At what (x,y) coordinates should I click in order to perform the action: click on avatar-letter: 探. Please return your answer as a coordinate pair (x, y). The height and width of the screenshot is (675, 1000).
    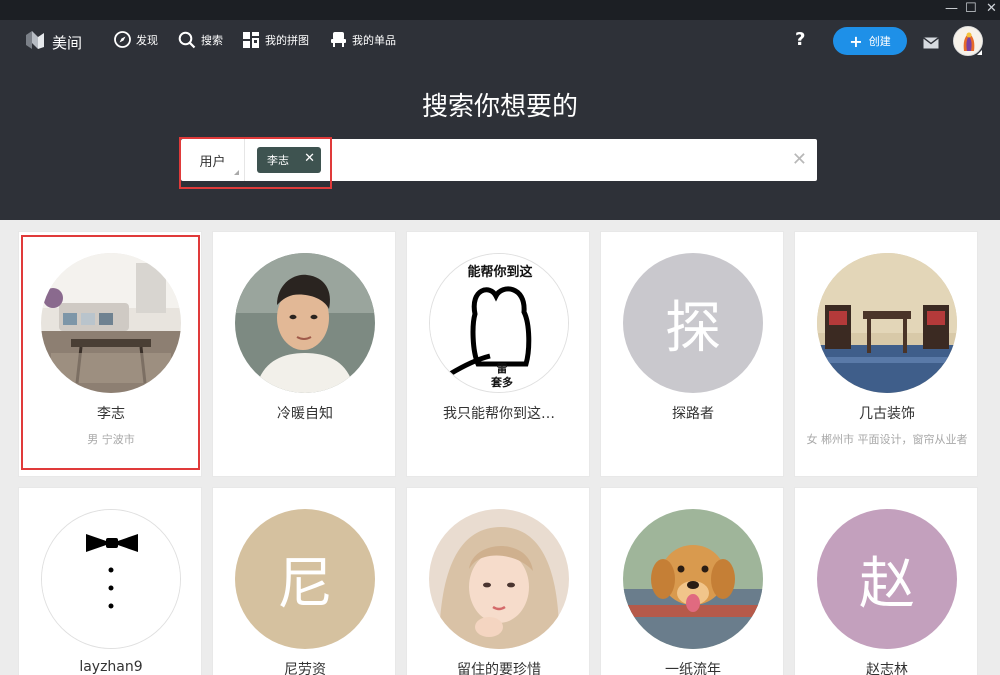
    Looking at the image, I should click on (693, 328).